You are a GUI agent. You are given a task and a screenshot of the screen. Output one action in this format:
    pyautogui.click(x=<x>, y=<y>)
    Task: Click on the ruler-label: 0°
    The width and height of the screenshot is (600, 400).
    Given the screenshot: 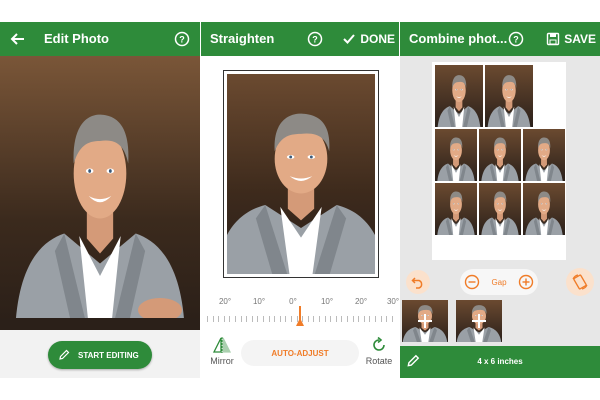 What is the action you would take?
    pyautogui.click(x=293, y=301)
    